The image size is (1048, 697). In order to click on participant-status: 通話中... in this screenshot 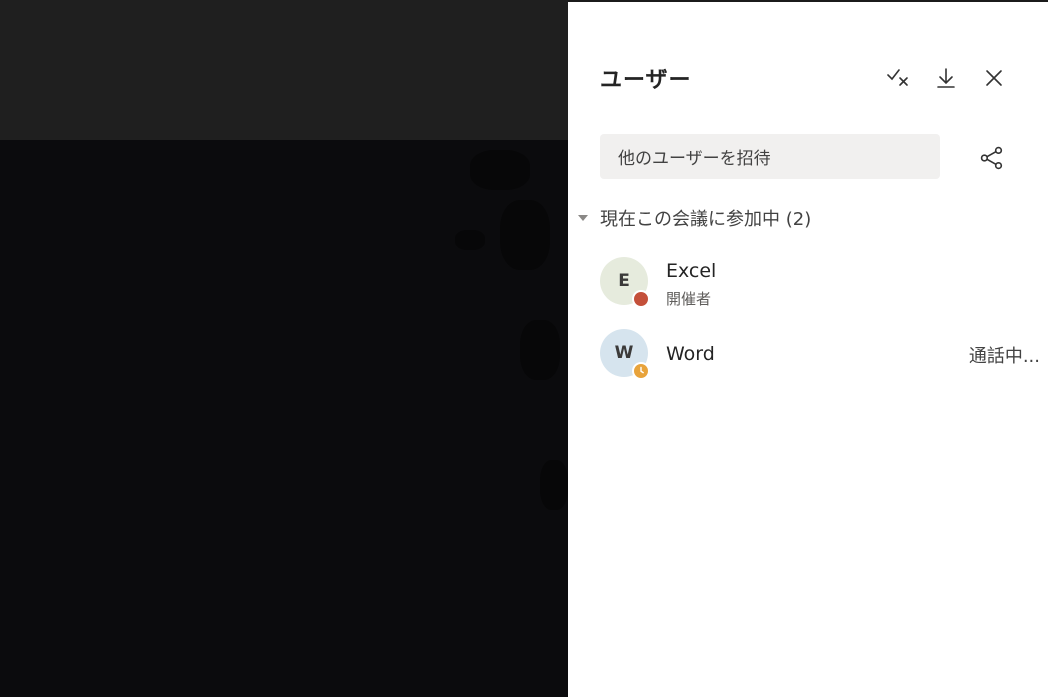, I will do `click(1004, 356)`.